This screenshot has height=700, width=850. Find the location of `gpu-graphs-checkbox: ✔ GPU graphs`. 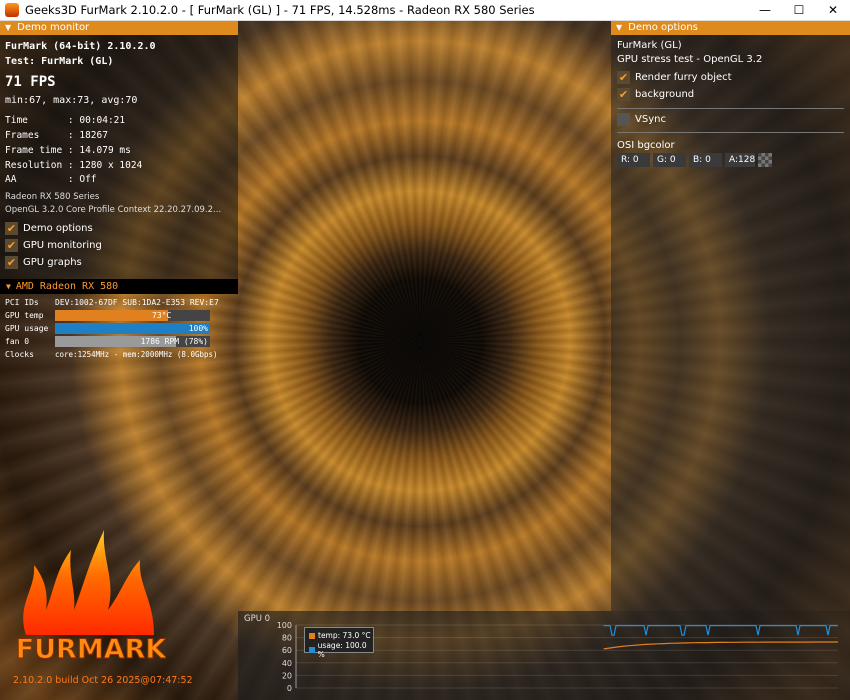

gpu-graphs-checkbox: ✔ GPU graphs is located at coordinates (43, 262).